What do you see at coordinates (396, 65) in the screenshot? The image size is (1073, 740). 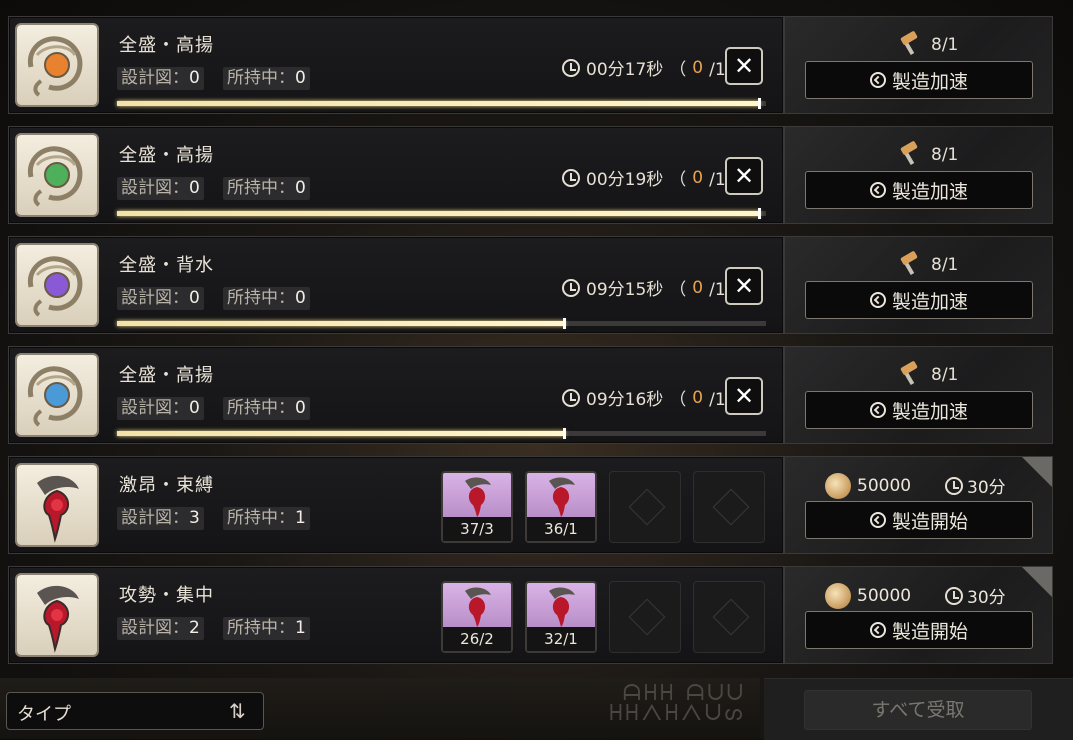 I see `craft-row-main: 全盛・高揚 設計図：0 所持中：0 00分17秒（0/1） ✕` at bounding box center [396, 65].